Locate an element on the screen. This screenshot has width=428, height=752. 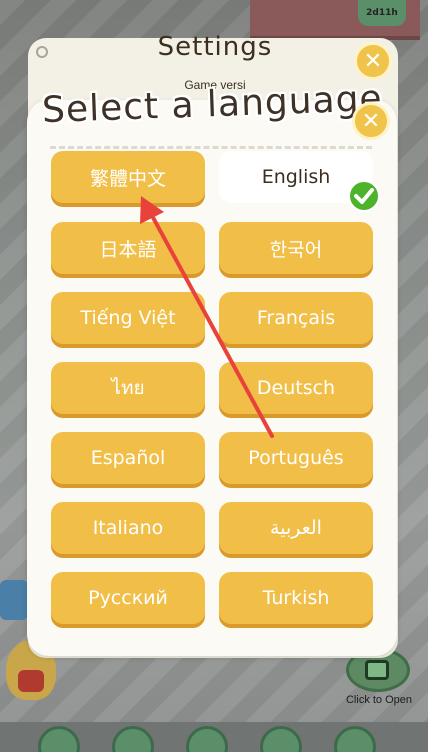
language-option-turkish: Turkish is located at coordinates (296, 598).